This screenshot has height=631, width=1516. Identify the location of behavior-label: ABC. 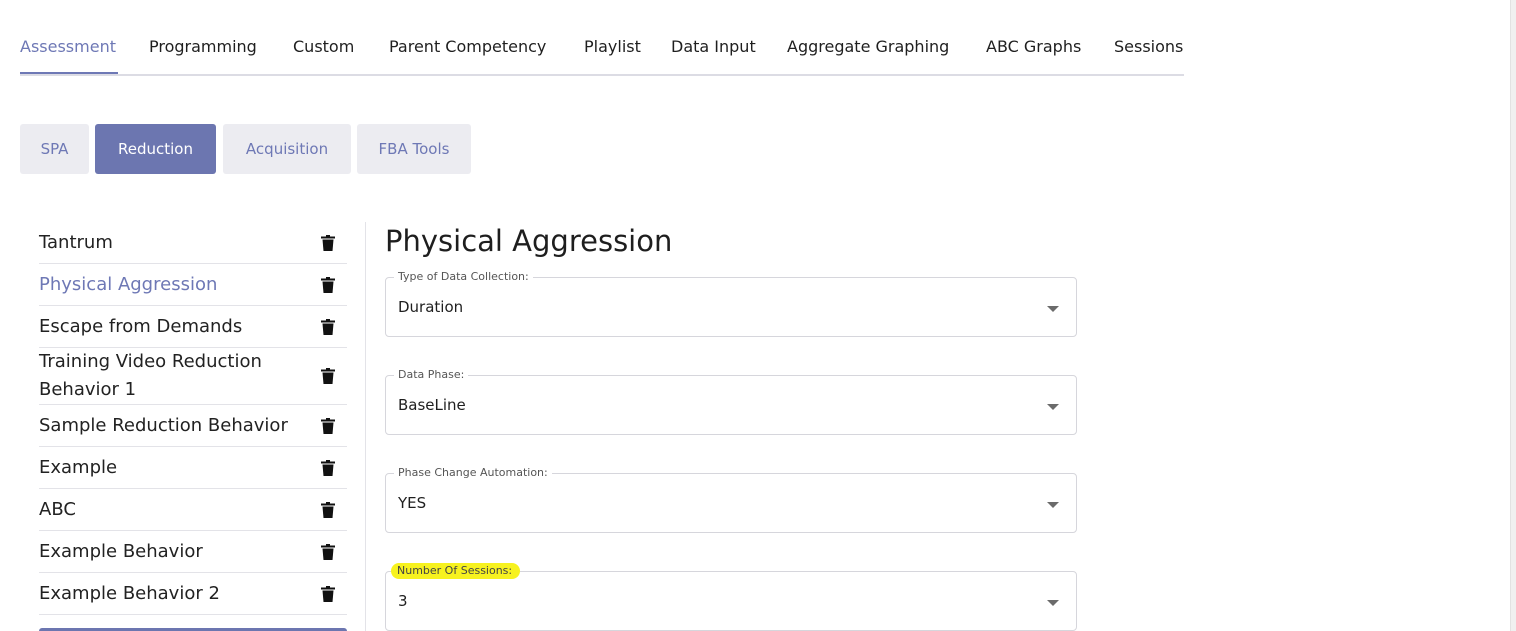
(57, 509).